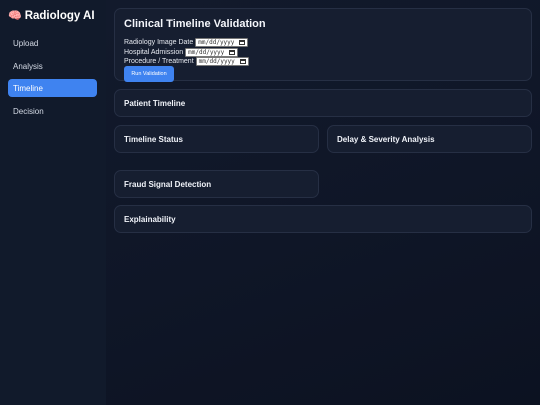  I want to click on radiology-date-label: Radiology Image Date, so click(159, 42).